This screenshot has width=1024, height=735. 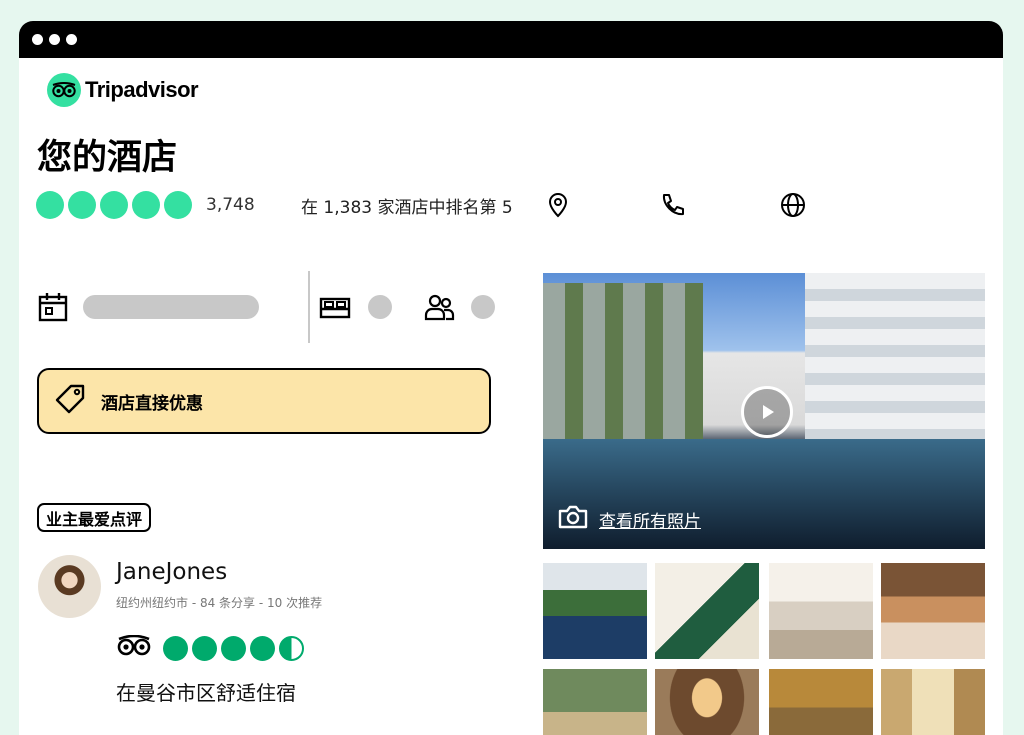 I want to click on view-all-photos-link: 查看所有照片, so click(x=629, y=519).